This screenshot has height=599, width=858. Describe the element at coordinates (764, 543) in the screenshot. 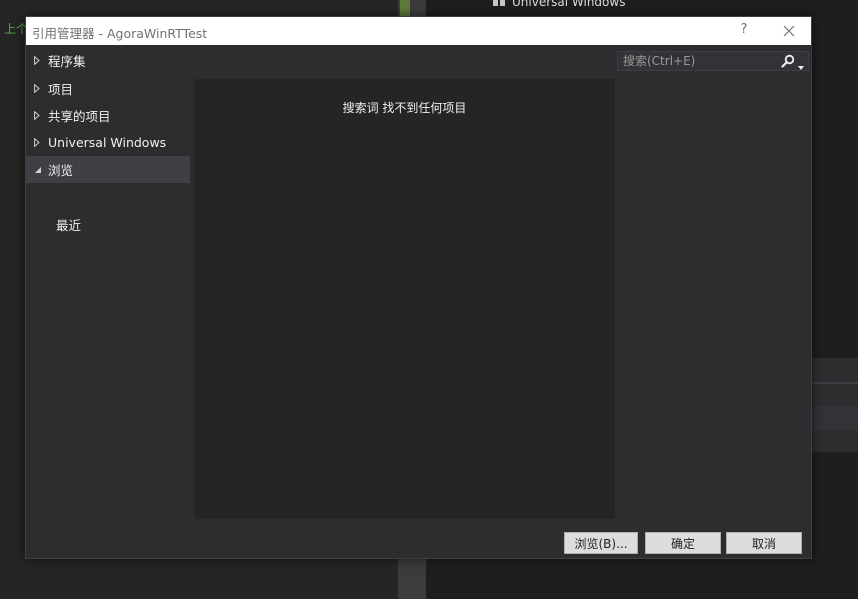

I see `cancel-button: 取消` at that location.